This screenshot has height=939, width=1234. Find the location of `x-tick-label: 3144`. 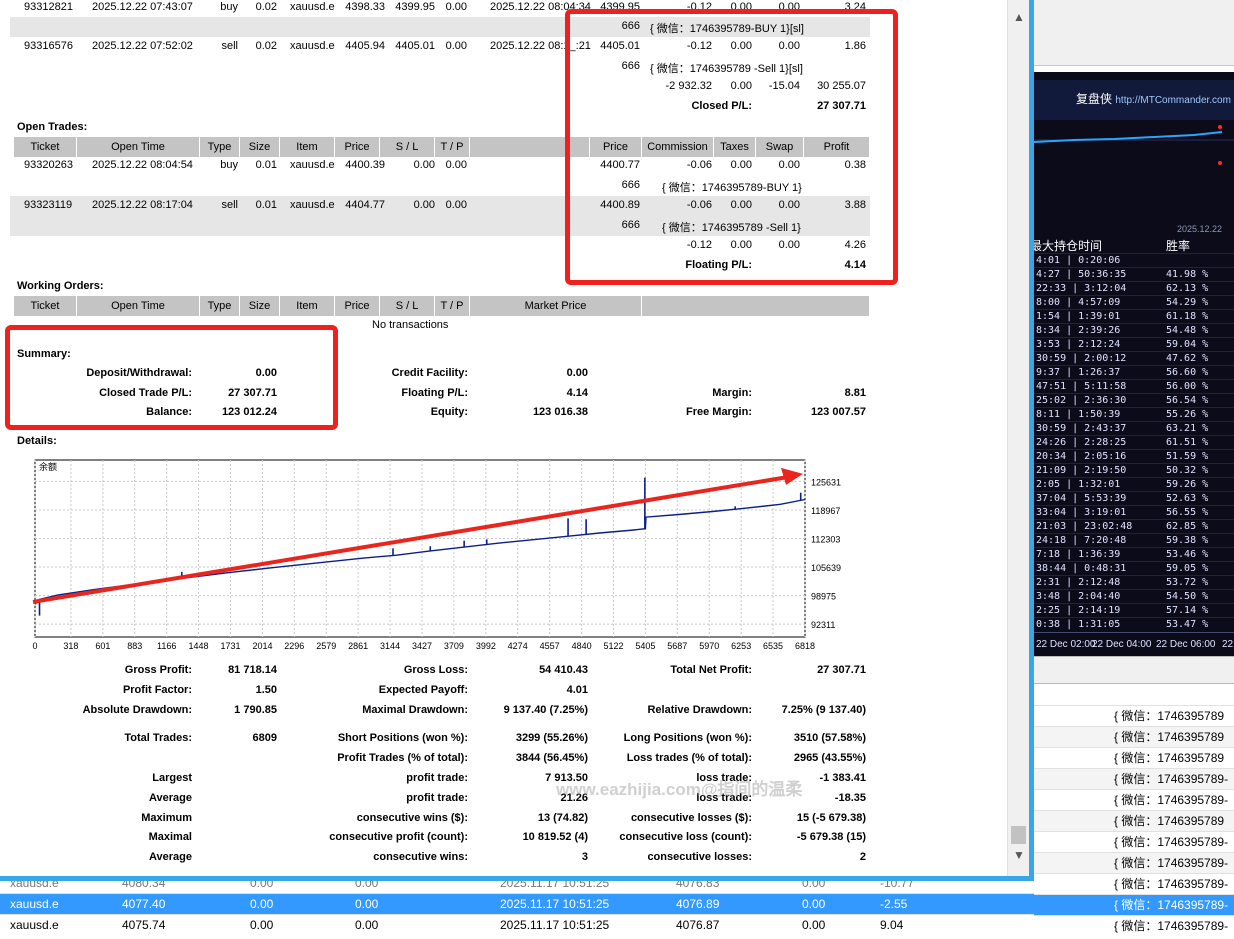

x-tick-label: 3144 is located at coordinates (390, 646).